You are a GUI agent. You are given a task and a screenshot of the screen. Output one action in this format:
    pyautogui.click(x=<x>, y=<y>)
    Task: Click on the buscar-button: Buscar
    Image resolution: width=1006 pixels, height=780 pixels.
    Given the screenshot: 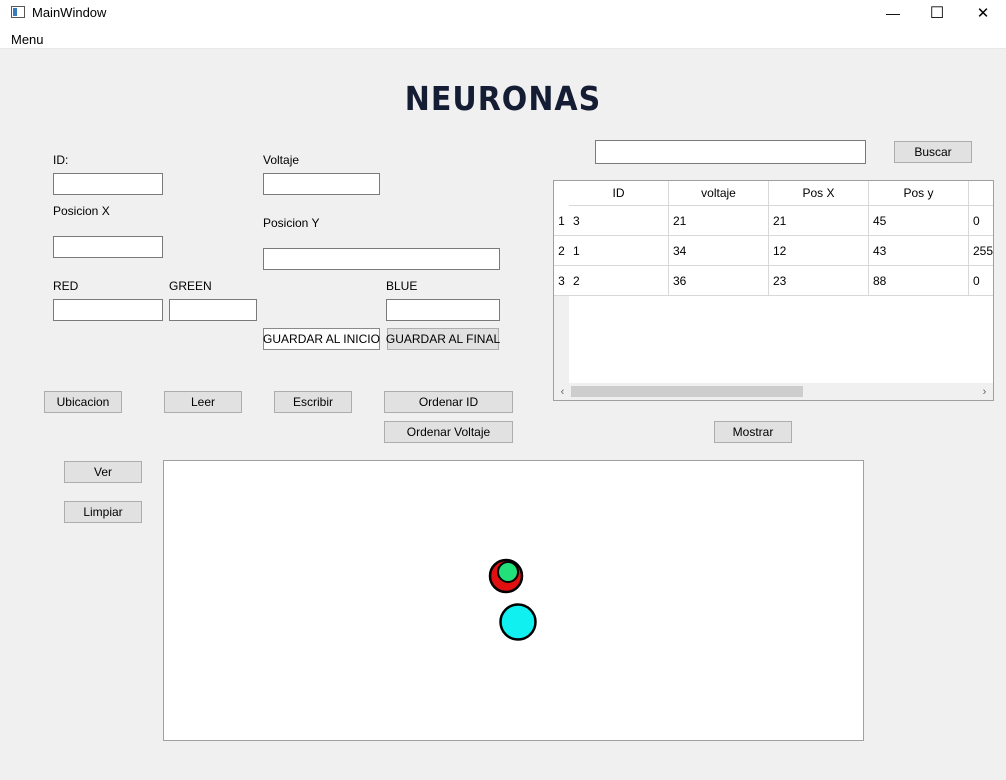 What is the action you would take?
    pyautogui.click(x=933, y=152)
    